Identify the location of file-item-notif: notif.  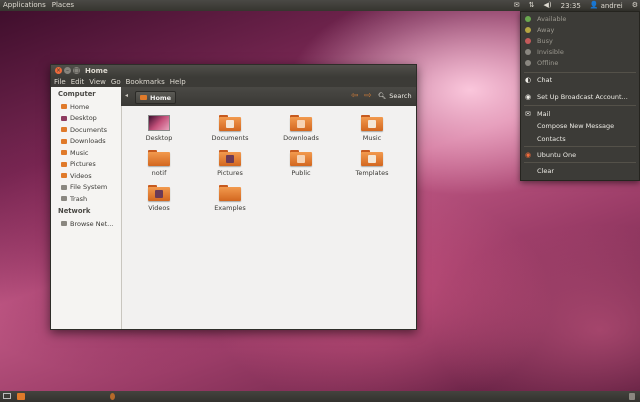
(159, 163).